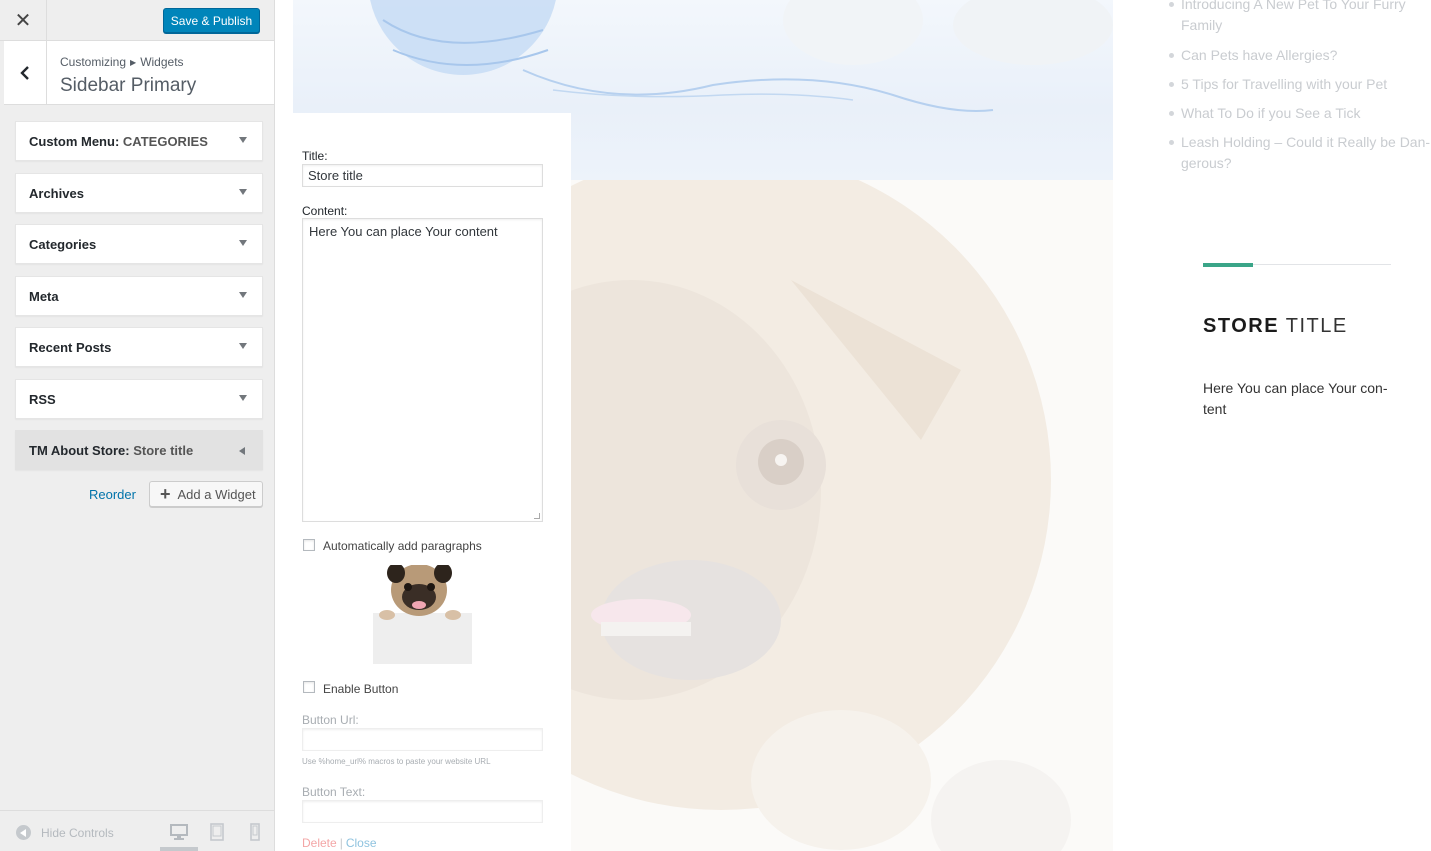  I want to click on widget-name: TM About Store, so click(77, 450).